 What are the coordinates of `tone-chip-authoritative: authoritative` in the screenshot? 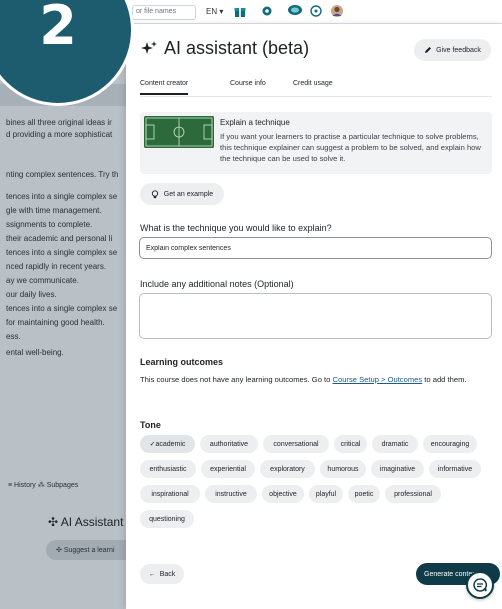 It's located at (229, 444).